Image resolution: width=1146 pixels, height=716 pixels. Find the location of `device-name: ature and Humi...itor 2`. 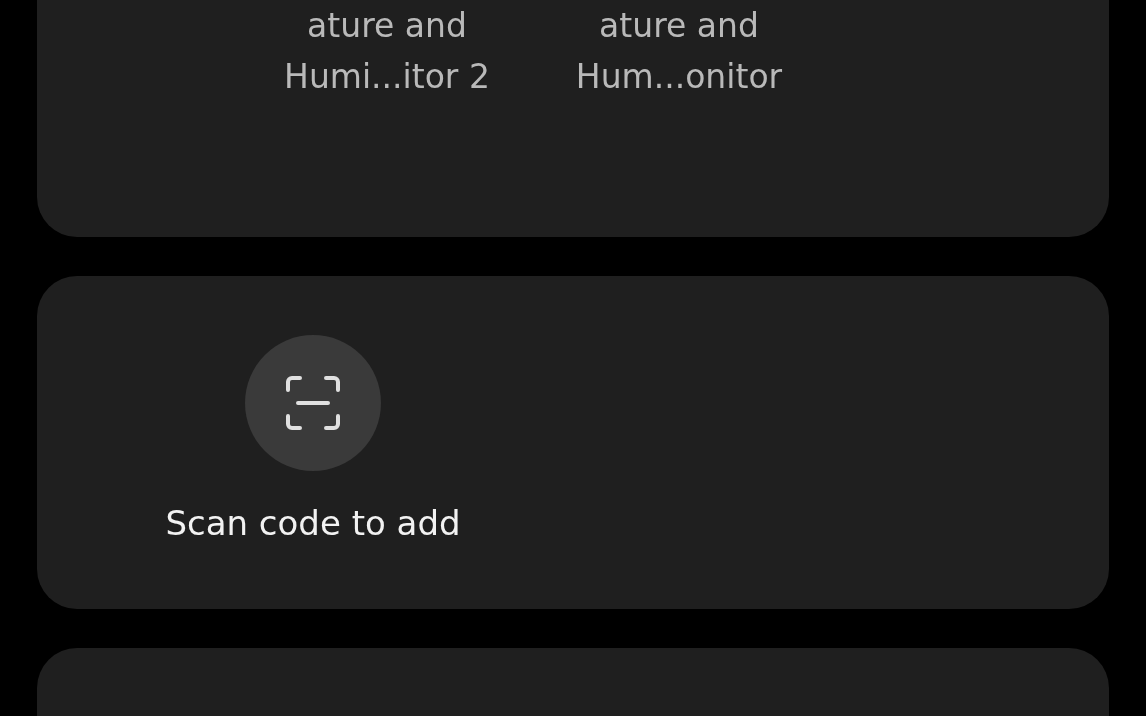

device-name: ature and Humi...itor 2 is located at coordinates (387, 51).